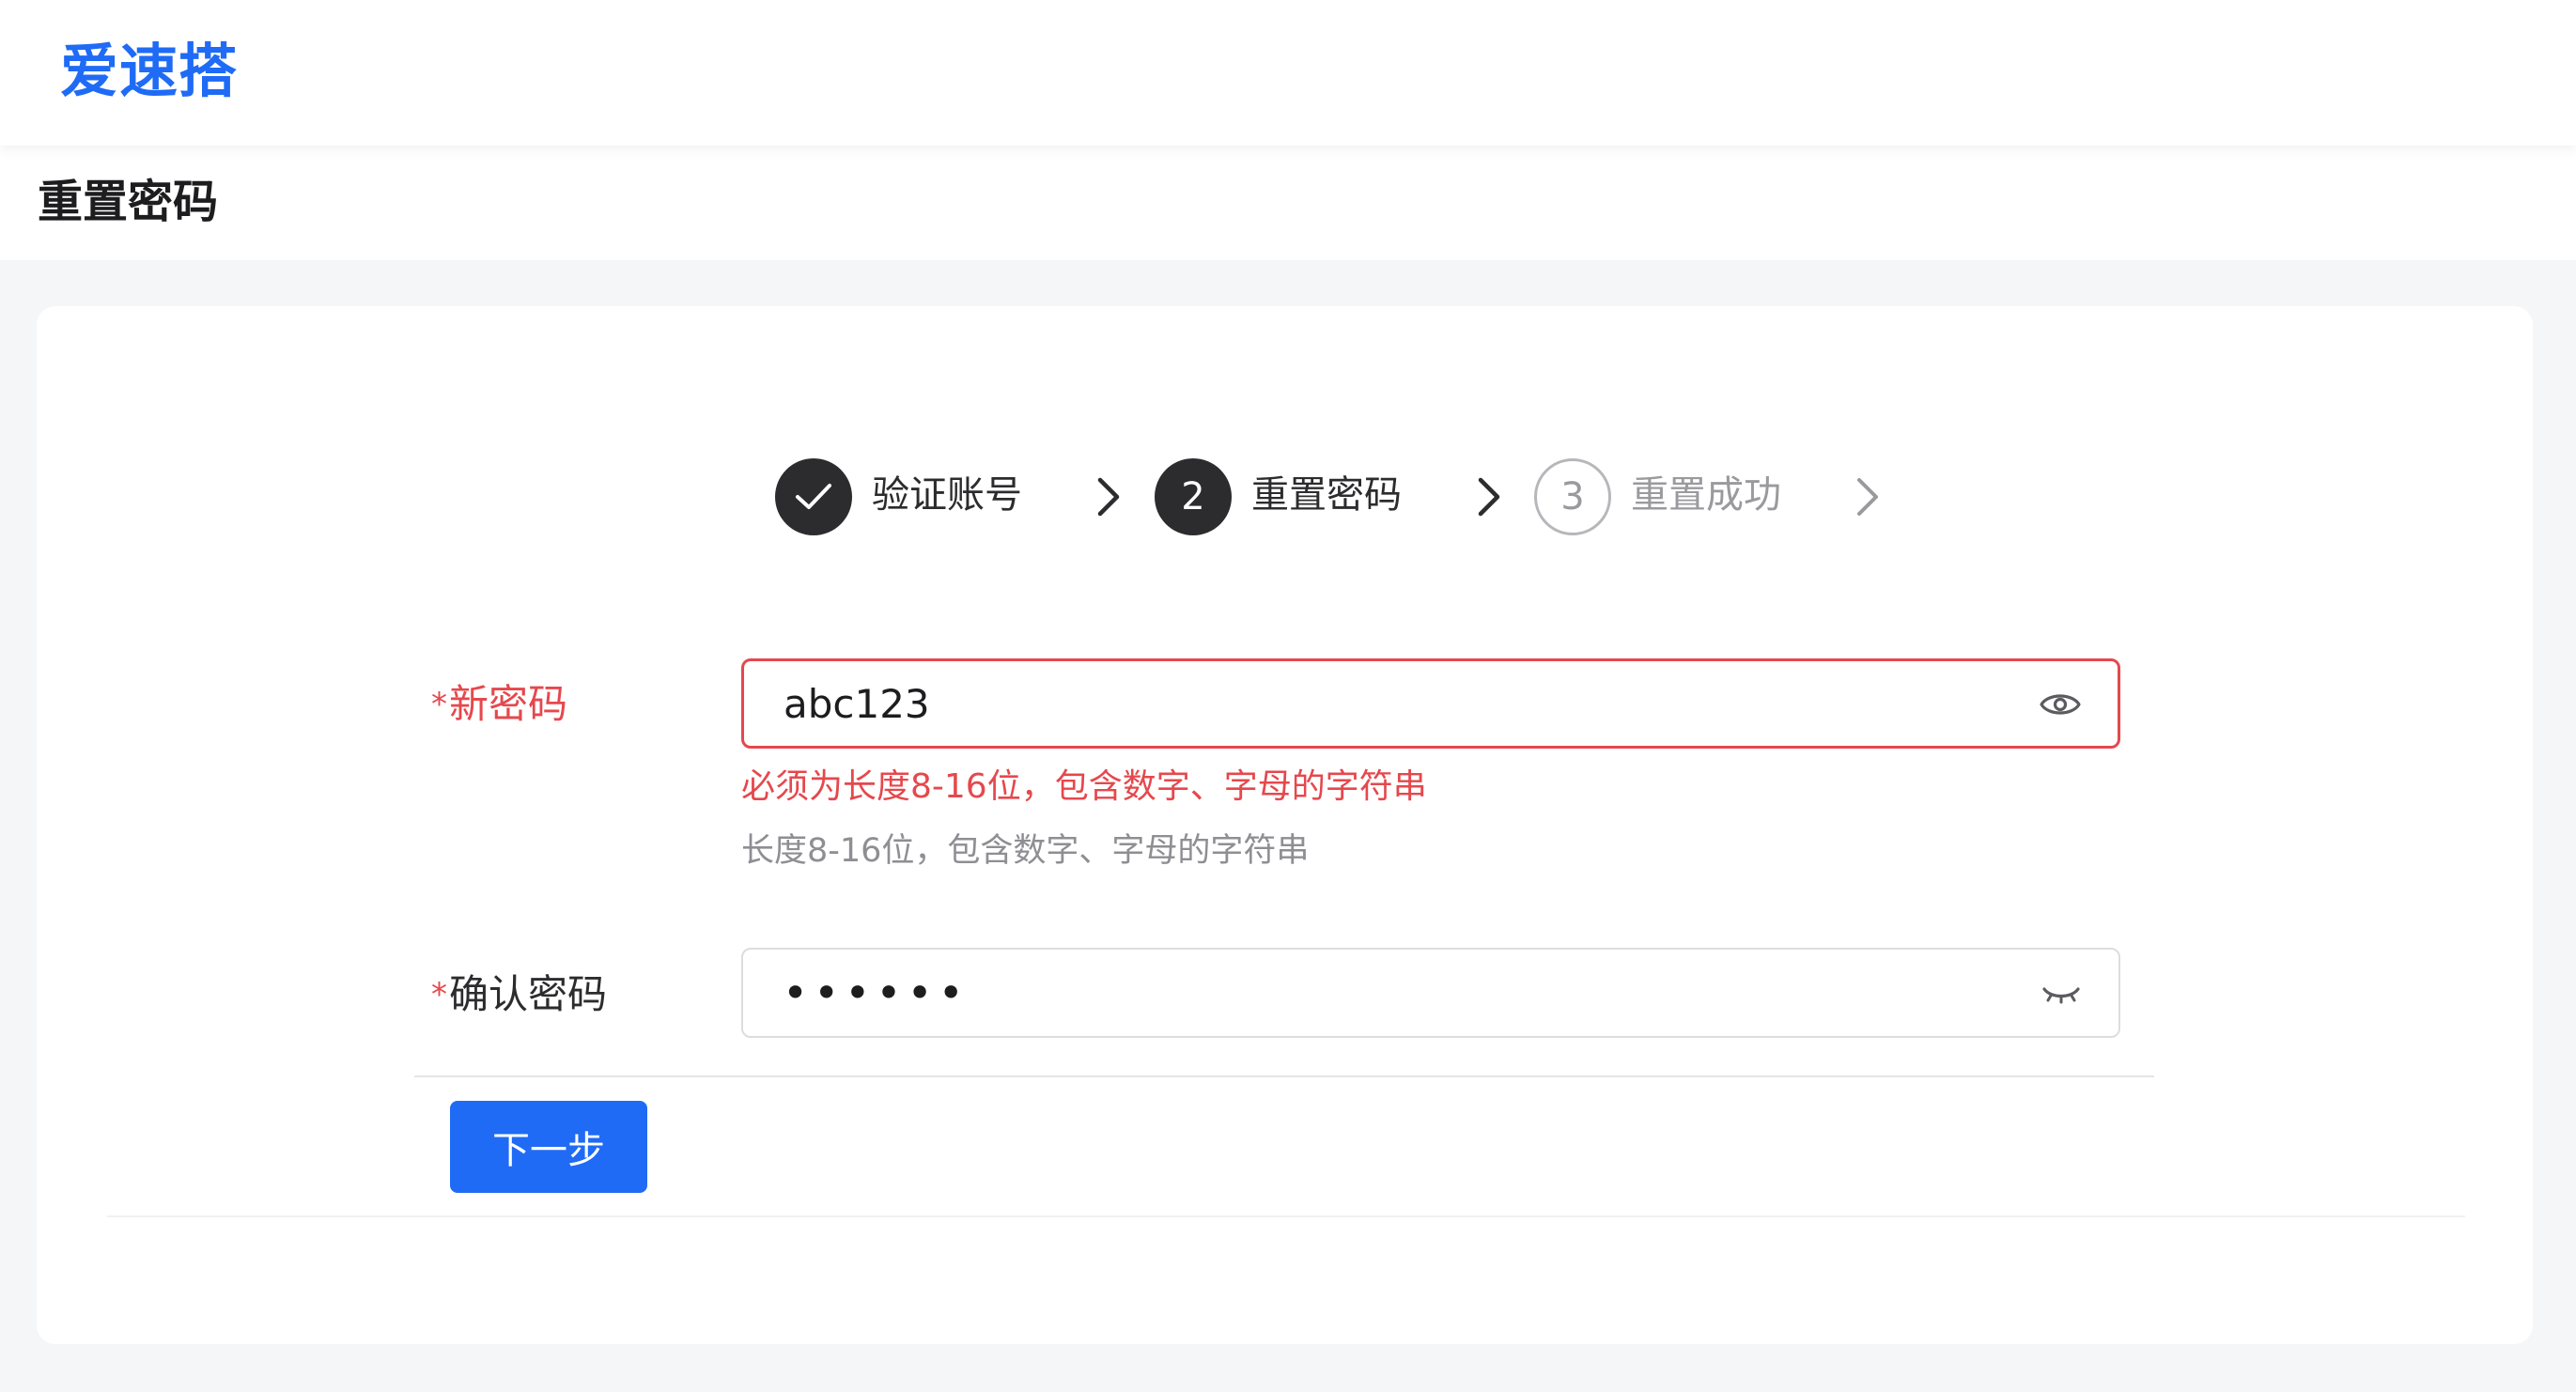 The height and width of the screenshot is (1392, 2576). What do you see at coordinates (1084, 786) in the screenshot?
I see `new-password-error: 必须为长度8-16位，包含数字、字母的字符串` at bounding box center [1084, 786].